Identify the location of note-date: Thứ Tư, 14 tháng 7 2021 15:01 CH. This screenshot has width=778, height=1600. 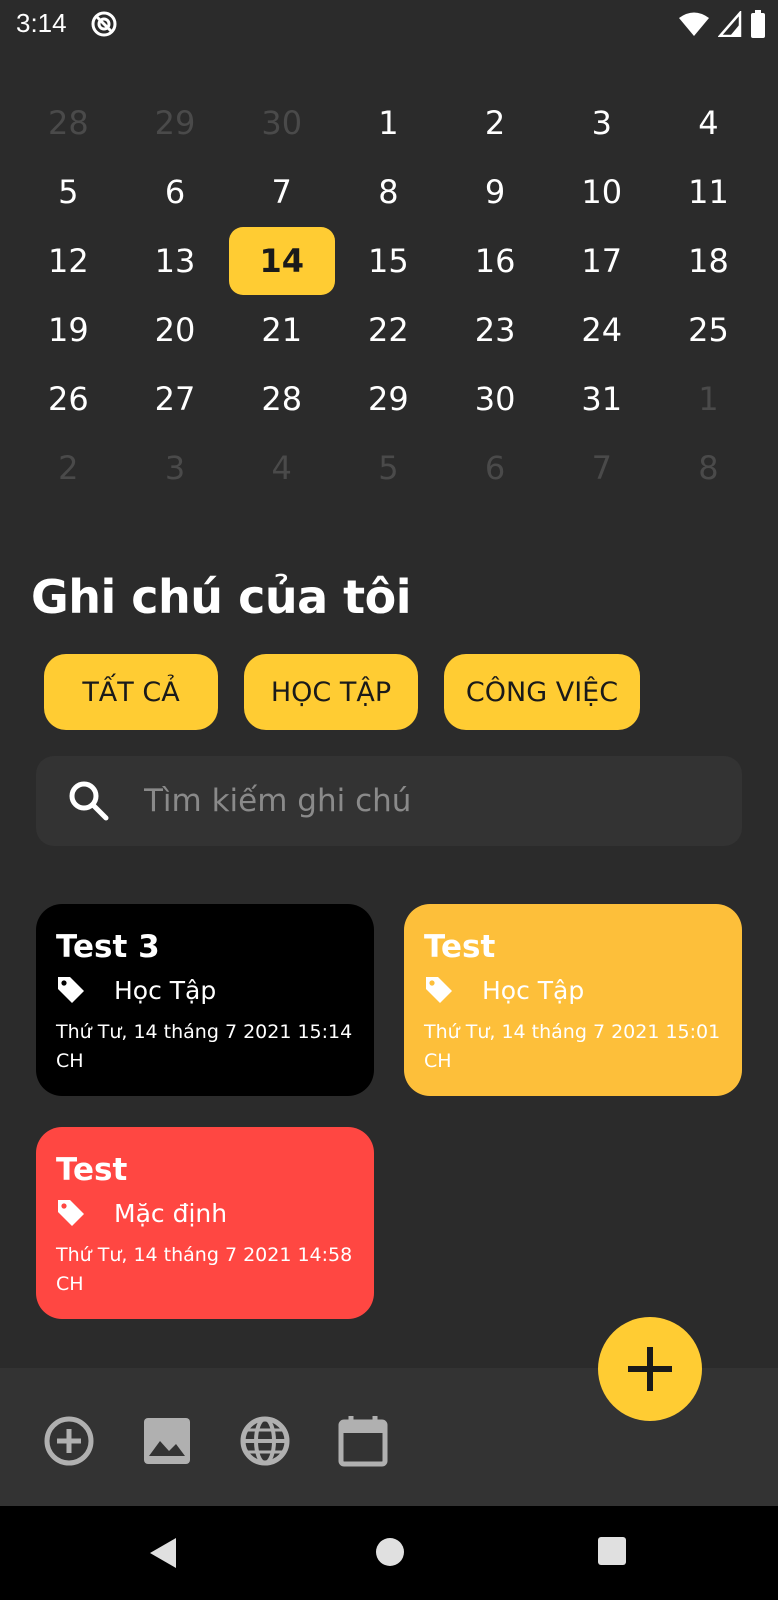
(572, 1046).